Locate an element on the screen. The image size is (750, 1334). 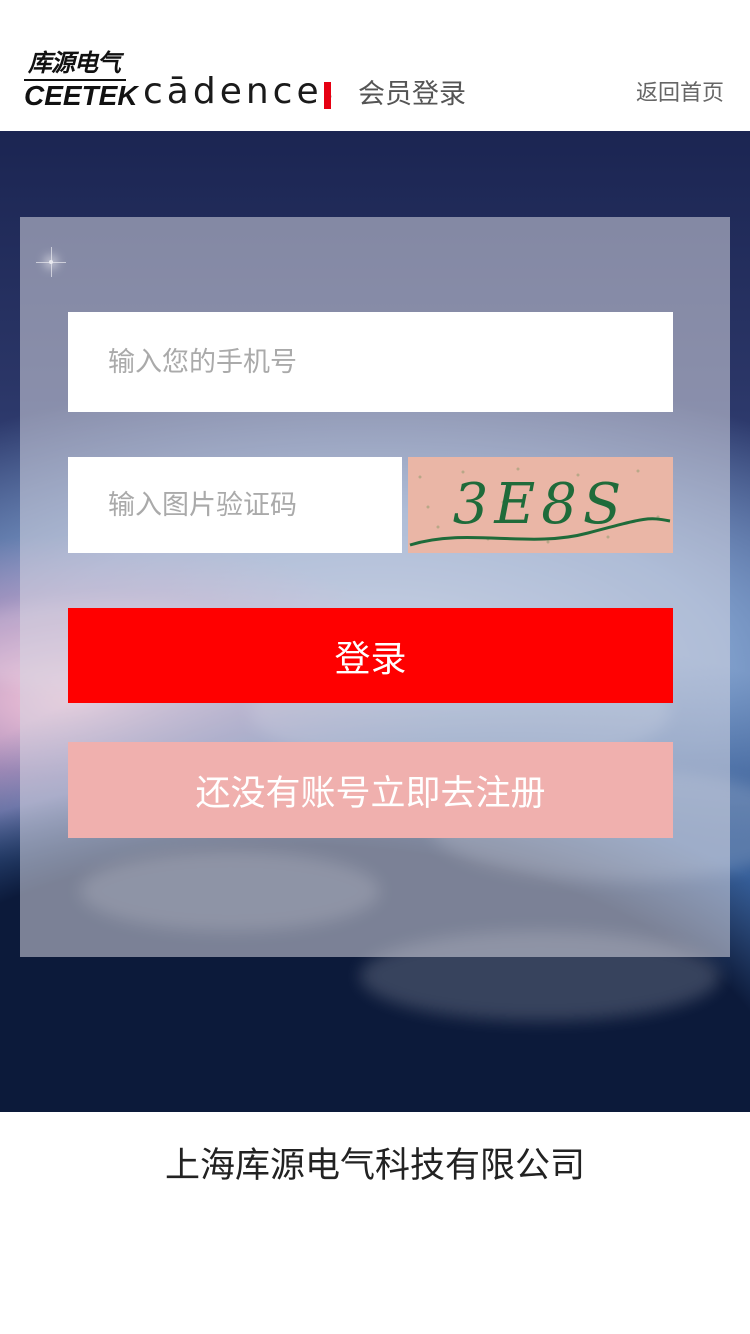
back-home-link: 返回首页 is located at coordinates (680, 94).